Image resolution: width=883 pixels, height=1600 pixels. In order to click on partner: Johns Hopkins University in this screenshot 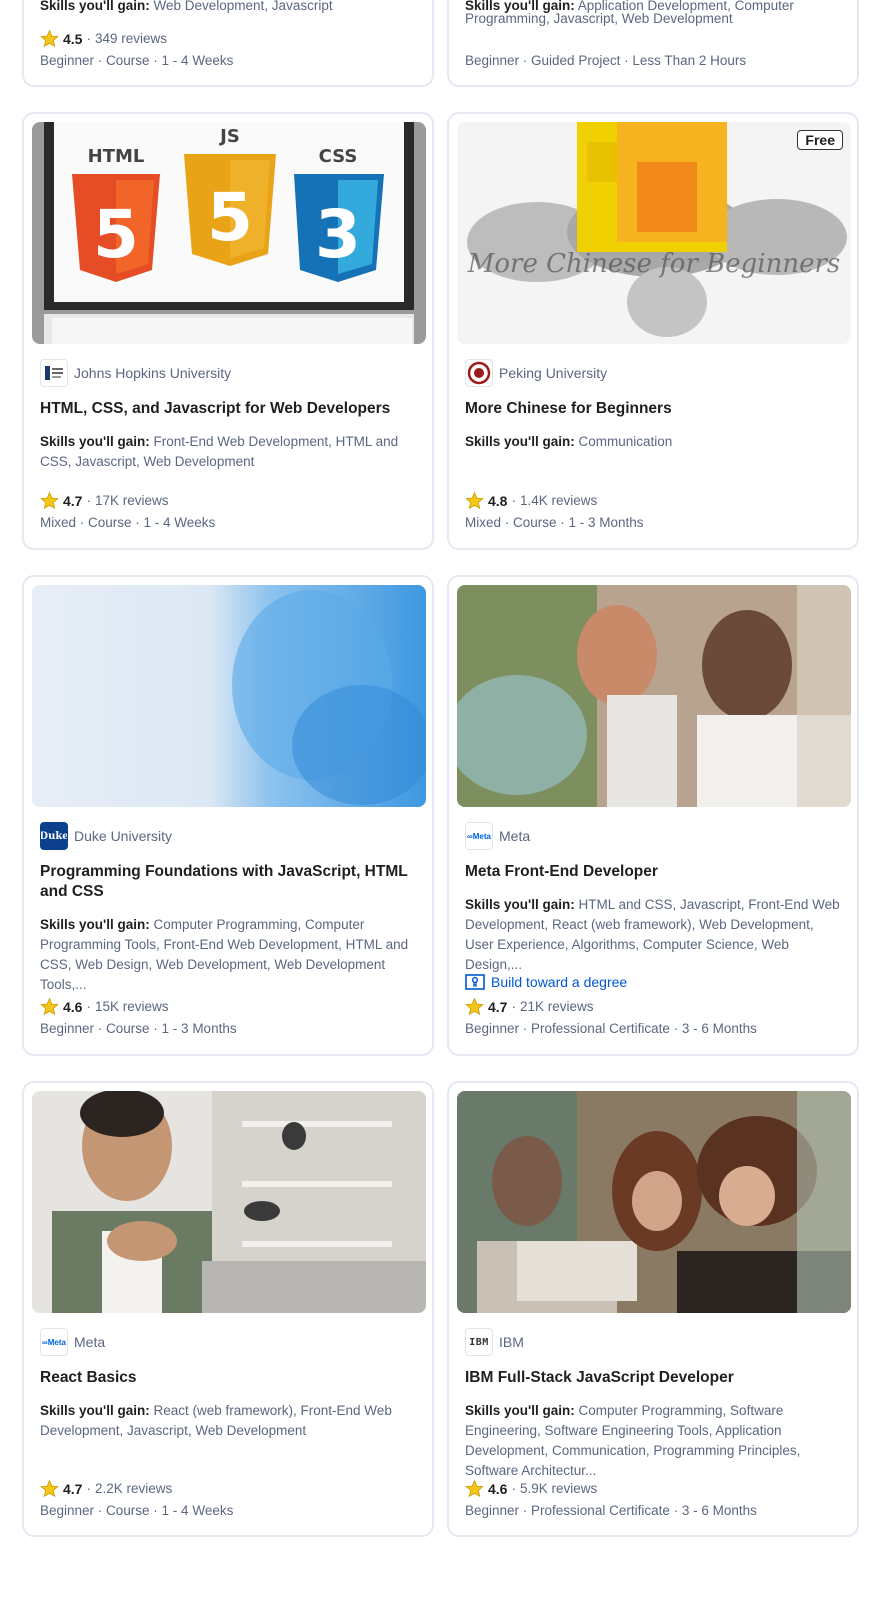, I will do `click(135, 373)`.